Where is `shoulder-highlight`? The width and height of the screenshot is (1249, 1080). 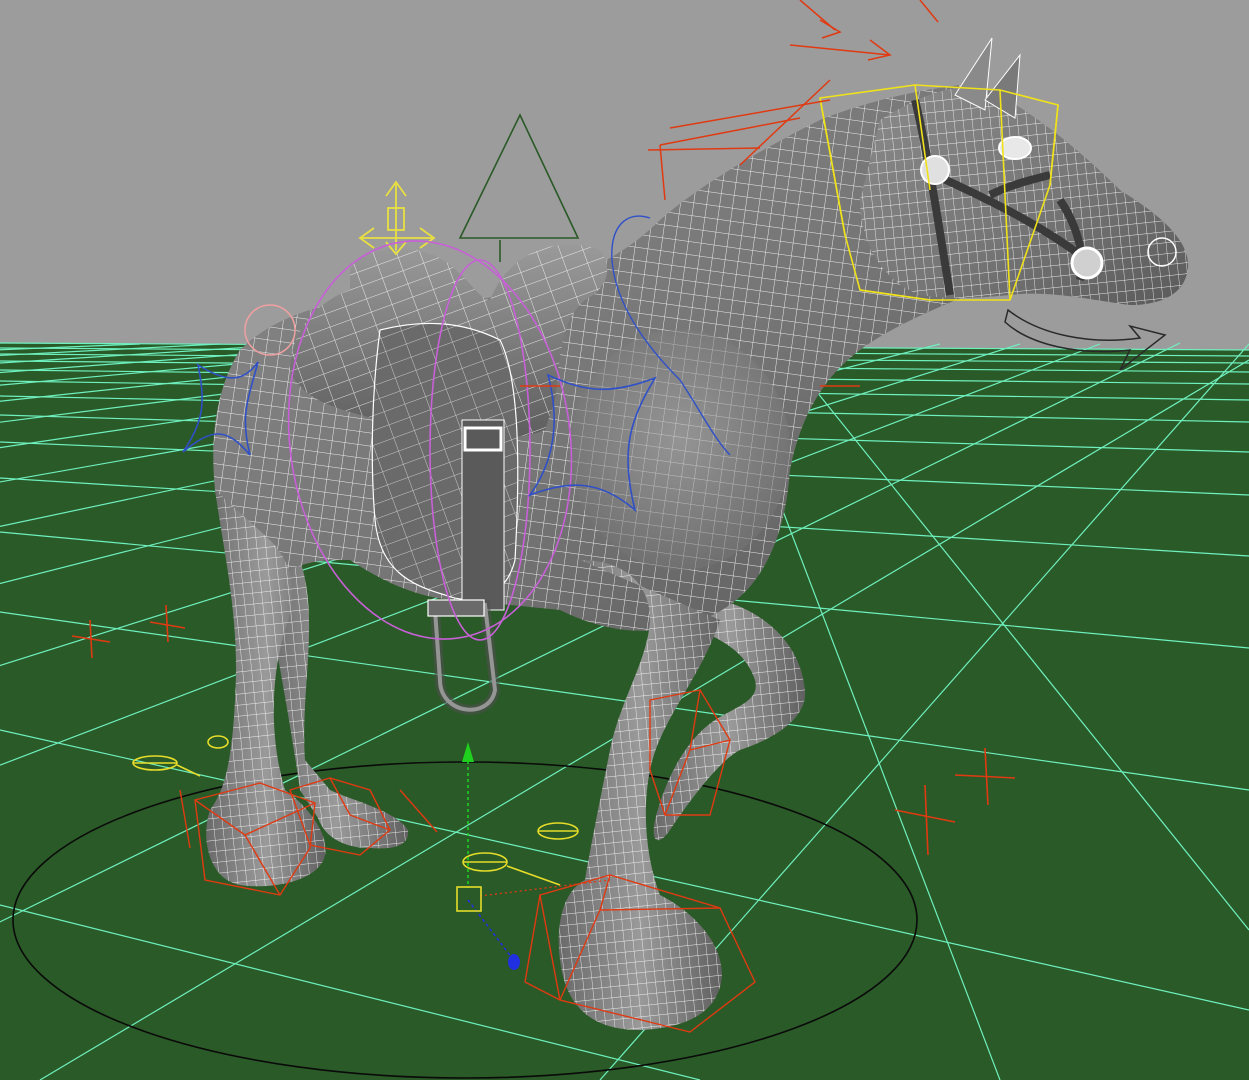
shoulder-highlight is located at coordinates (680, 450).